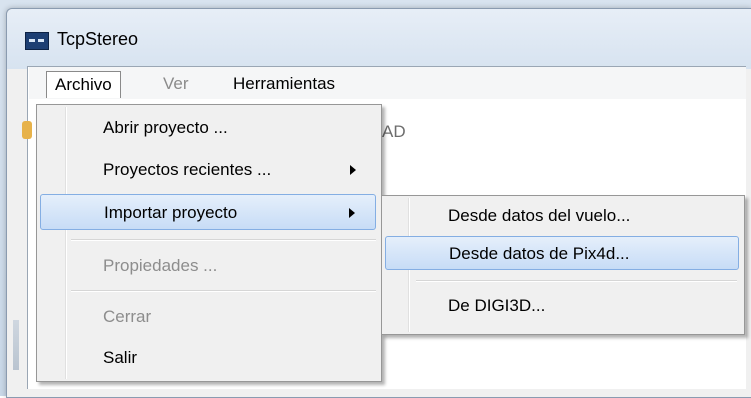  What do you see at coordinates (208, 317) in the screenshot?
I see `menu-item-cerrar: Cerrar` at bounding box center [208, 317].